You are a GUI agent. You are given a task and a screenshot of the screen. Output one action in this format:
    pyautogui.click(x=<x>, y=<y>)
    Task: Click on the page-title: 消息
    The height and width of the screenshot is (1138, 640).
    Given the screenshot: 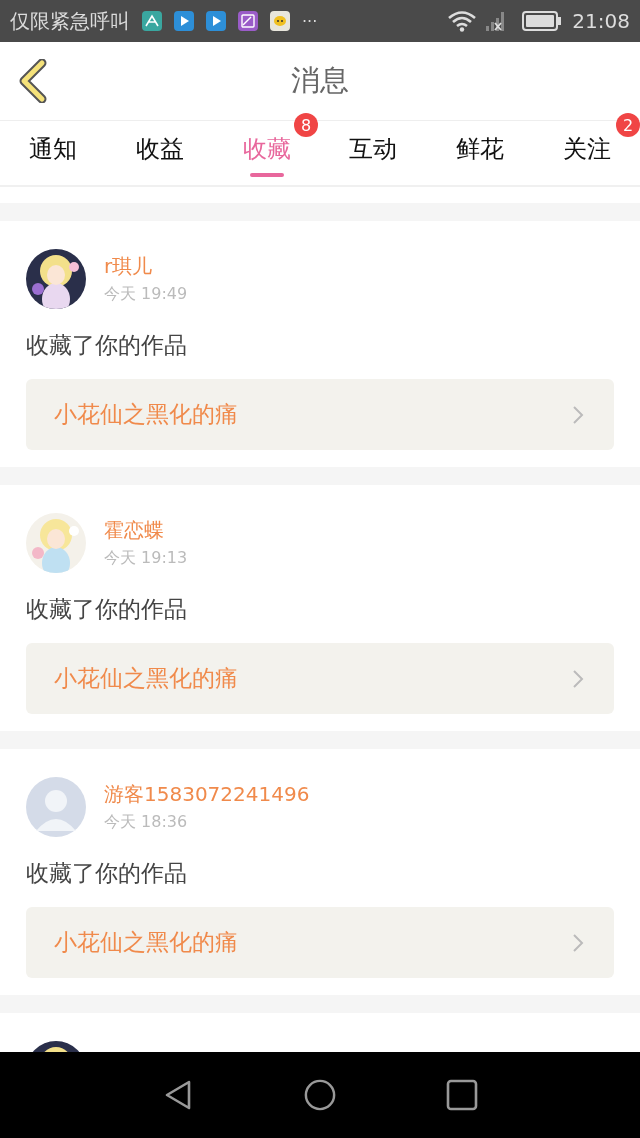 What is the action you would take?
    pyautogui.click(x=320, y=80)
    